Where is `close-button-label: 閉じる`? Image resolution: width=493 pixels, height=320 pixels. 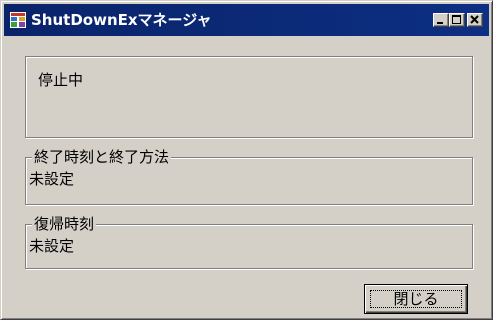 close-button-label: 閉じる is located at coordinates (416, 299).